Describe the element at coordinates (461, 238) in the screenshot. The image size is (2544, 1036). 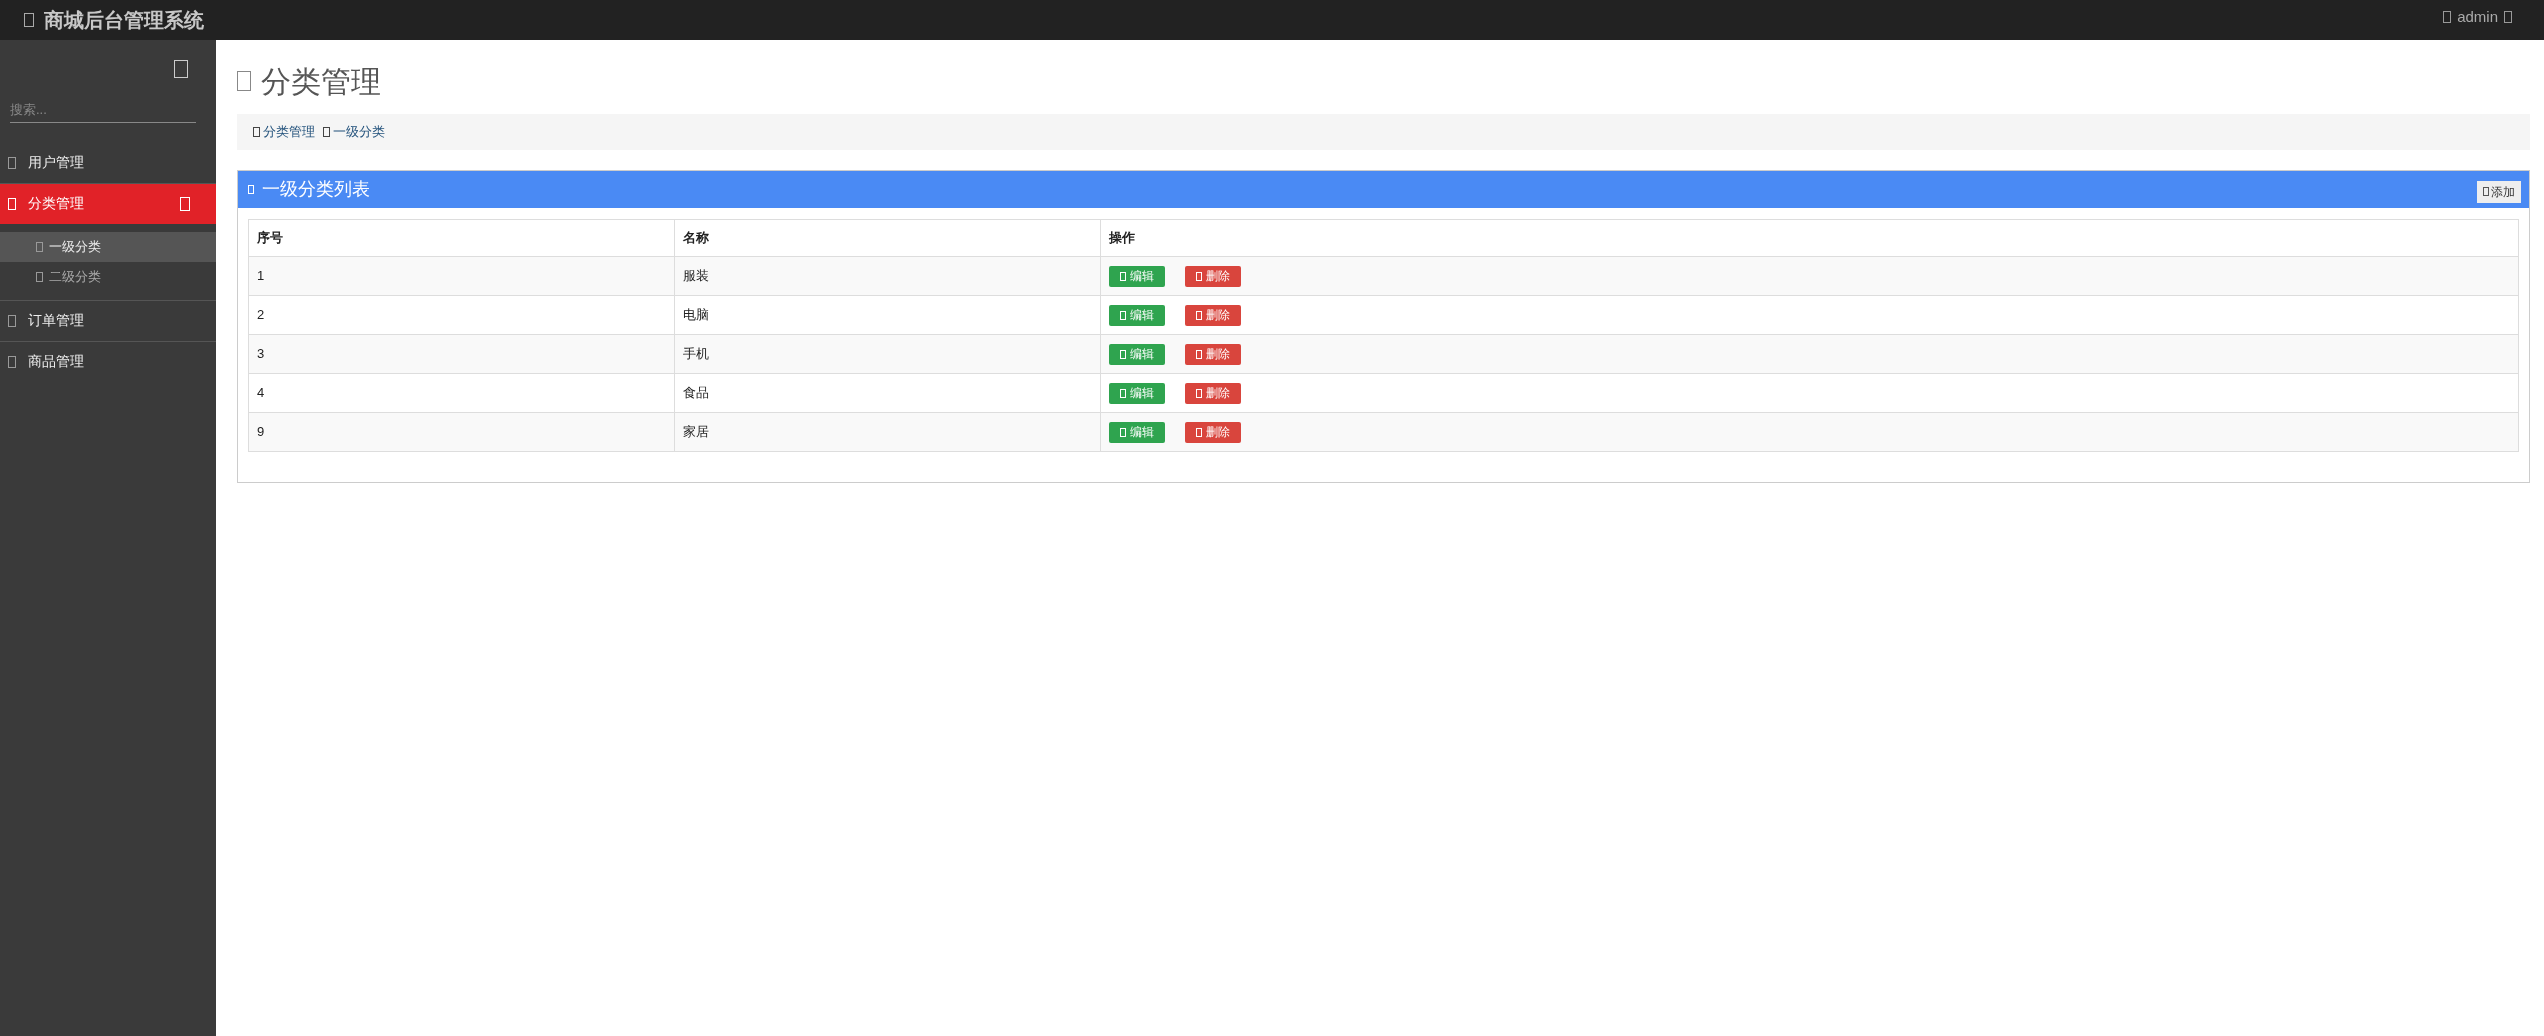
I see `column-header: 序号` at that location.